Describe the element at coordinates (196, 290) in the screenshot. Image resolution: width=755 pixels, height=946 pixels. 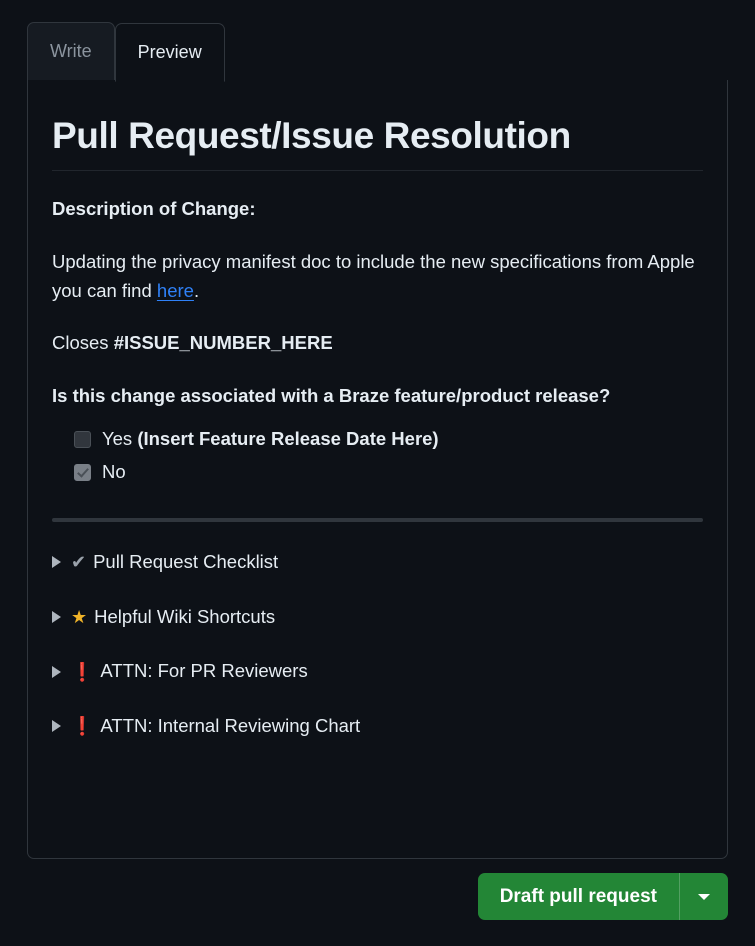
I see `description-text-after-link: .` at that location.